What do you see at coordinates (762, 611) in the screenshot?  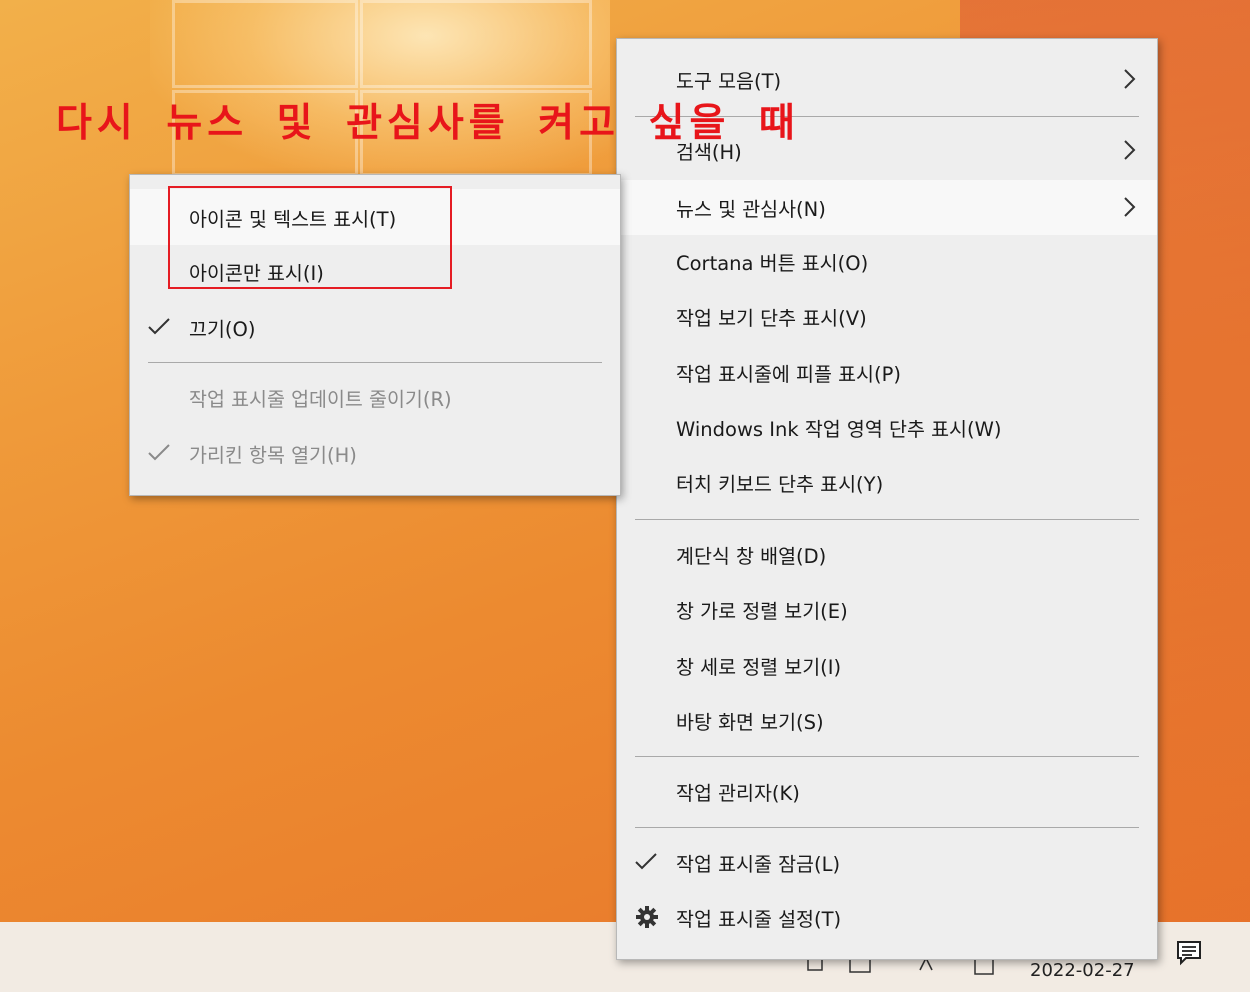 I see `menu-item-label: 창 가로 정렬 보기(E)` at bounding box center [762, 611].